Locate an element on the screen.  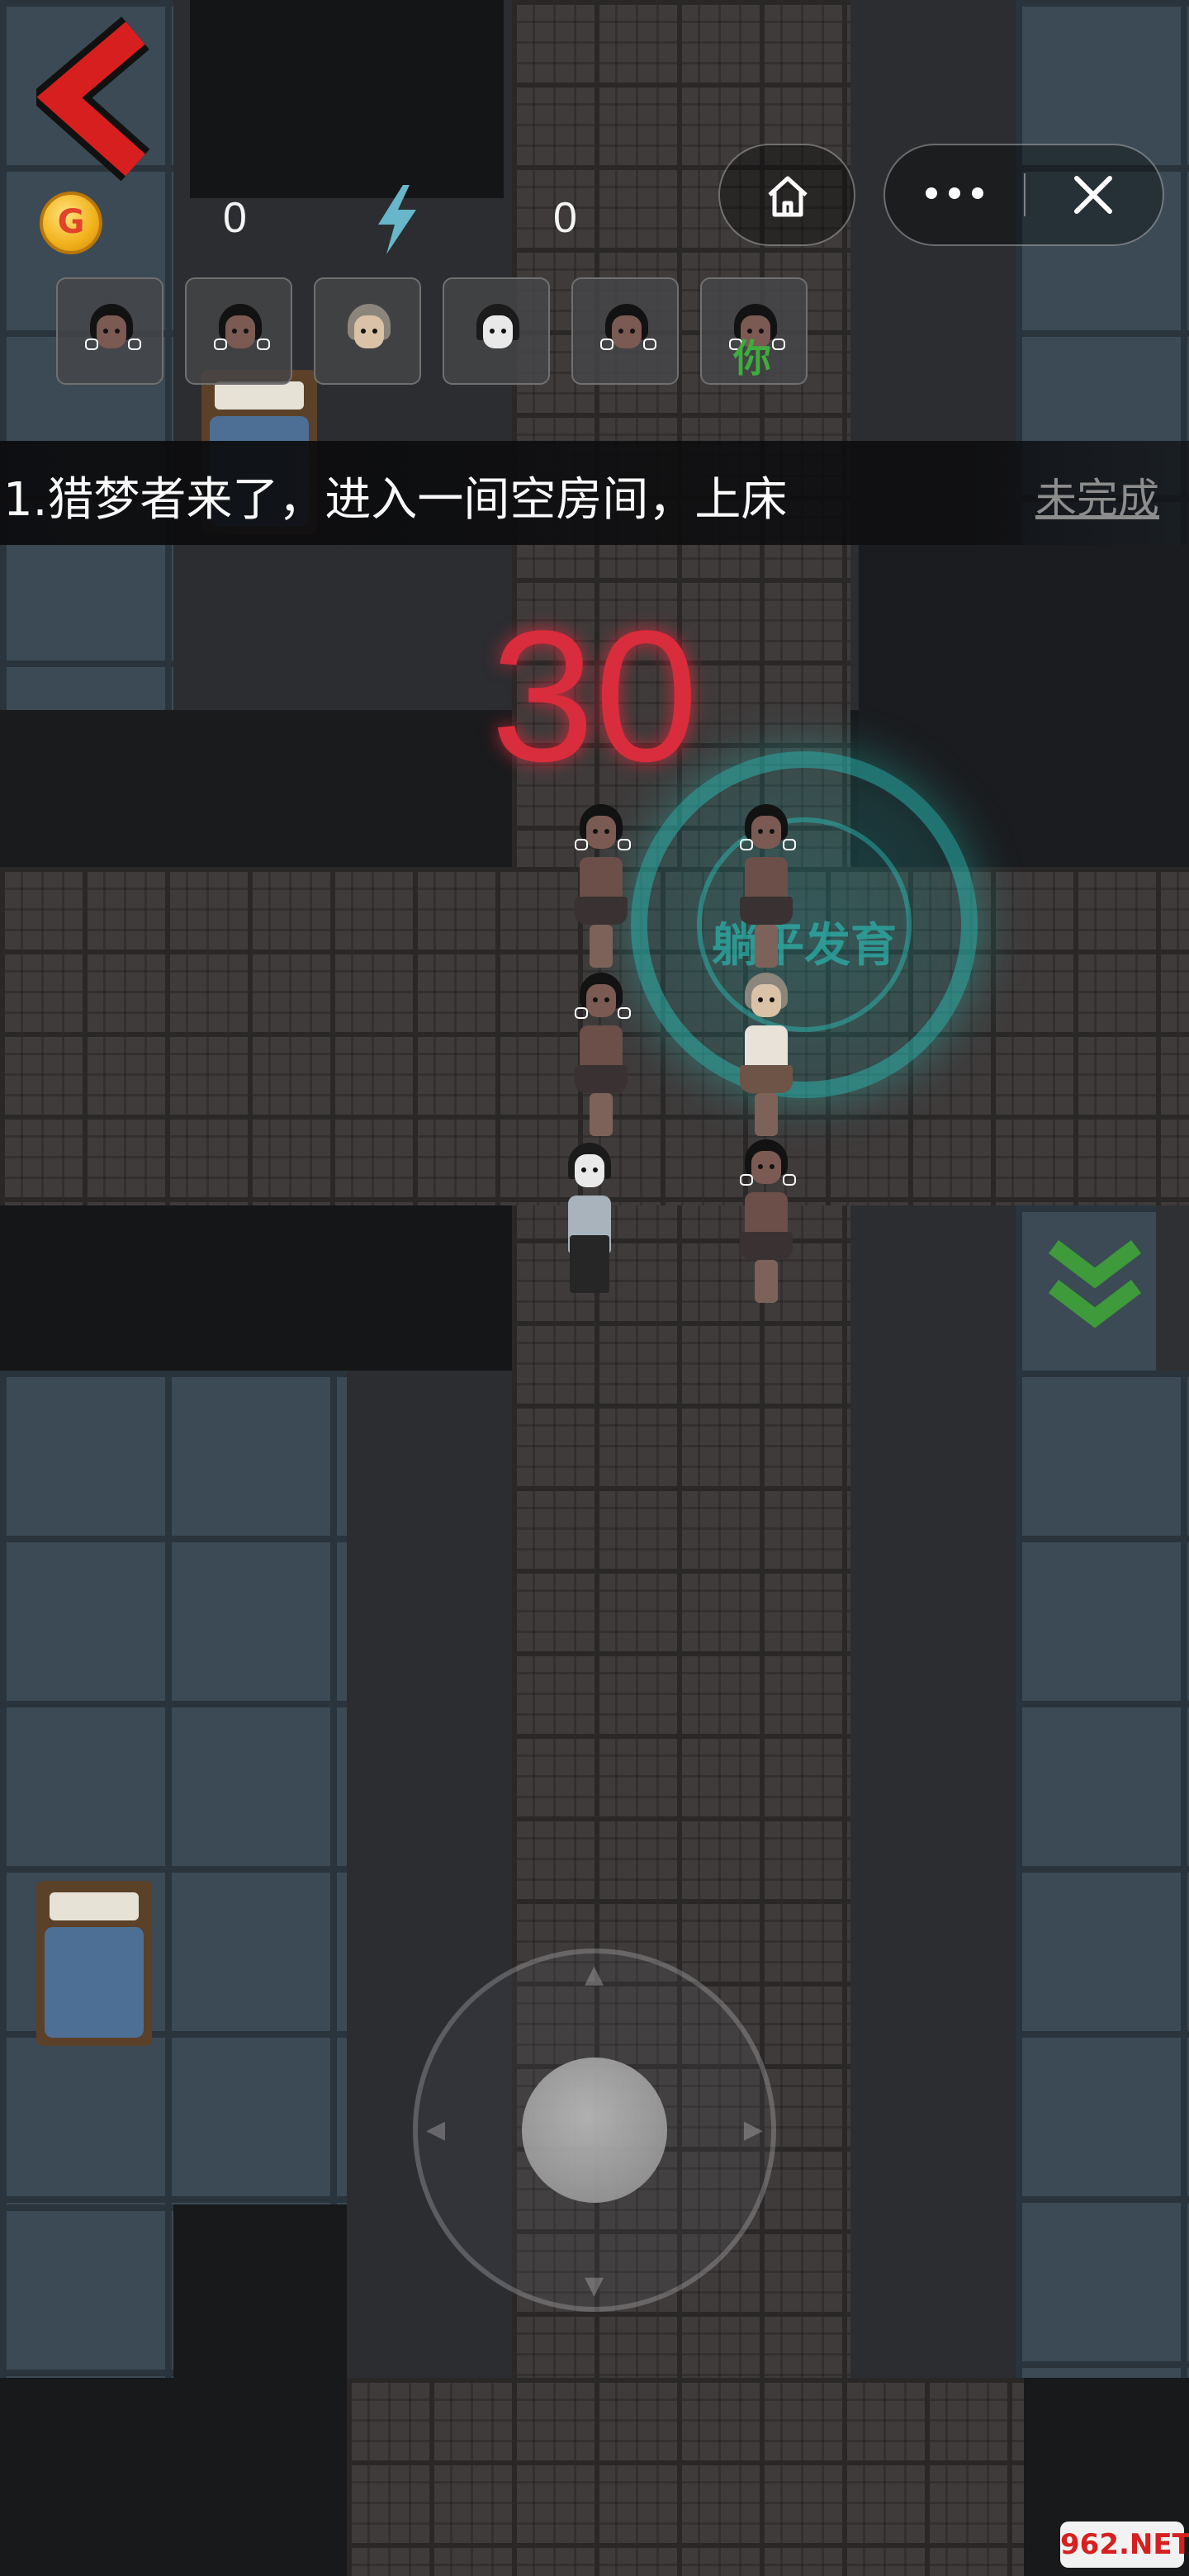
player-avatar-granny is located at coordinates (367, 331).